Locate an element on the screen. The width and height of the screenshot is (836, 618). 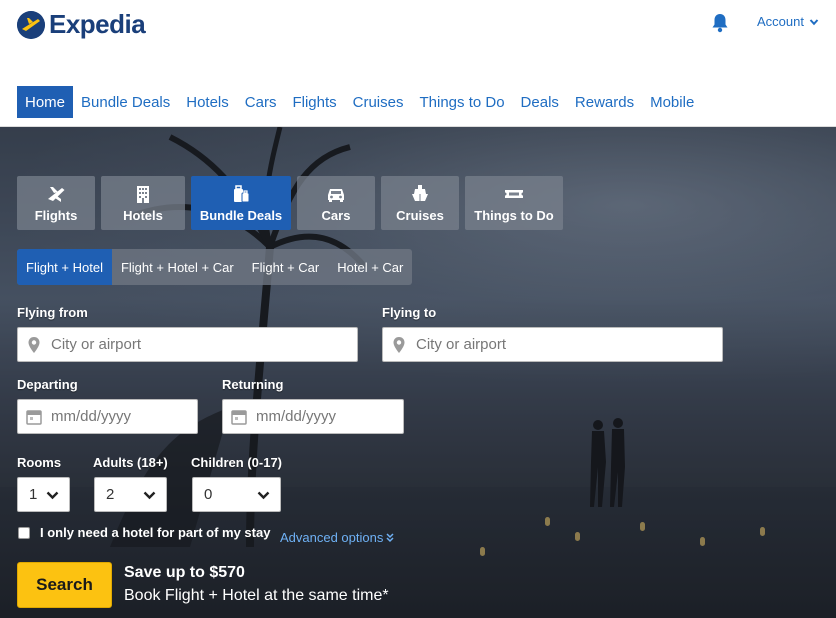
tab-hotels-label: Hotels is located at coordinates (143, 215).